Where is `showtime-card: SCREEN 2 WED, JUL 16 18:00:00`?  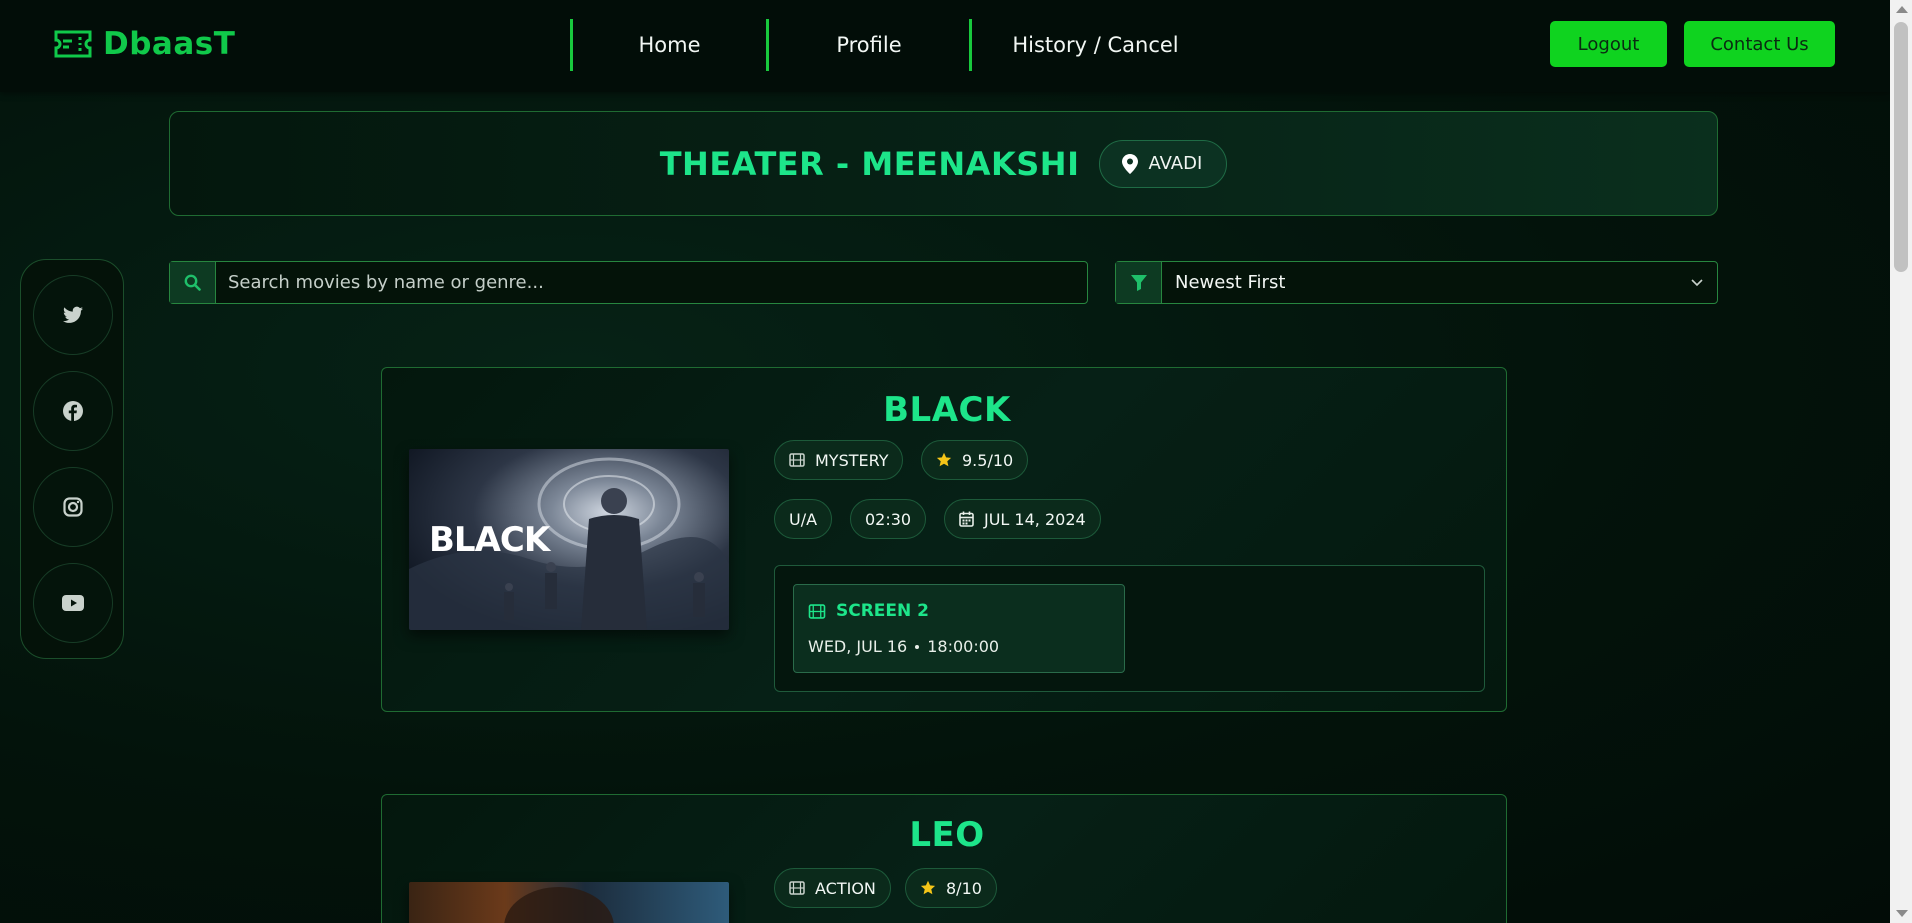
showtime-card: SCREEN 2 WED, JUL 16 18:00:00 is located at coordinates (959, 628).